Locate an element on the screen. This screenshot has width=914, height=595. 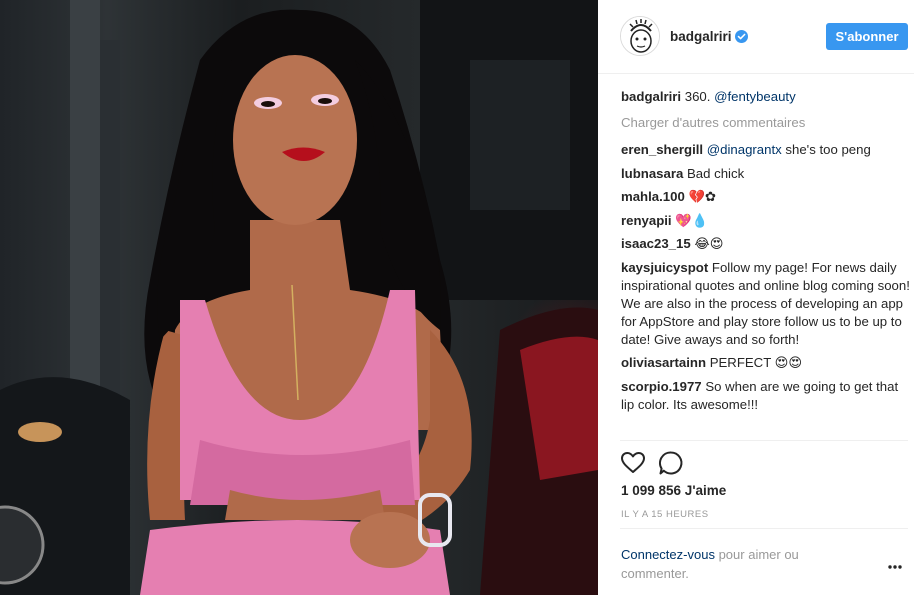
heart-icon is located at coordinates (633, 463).